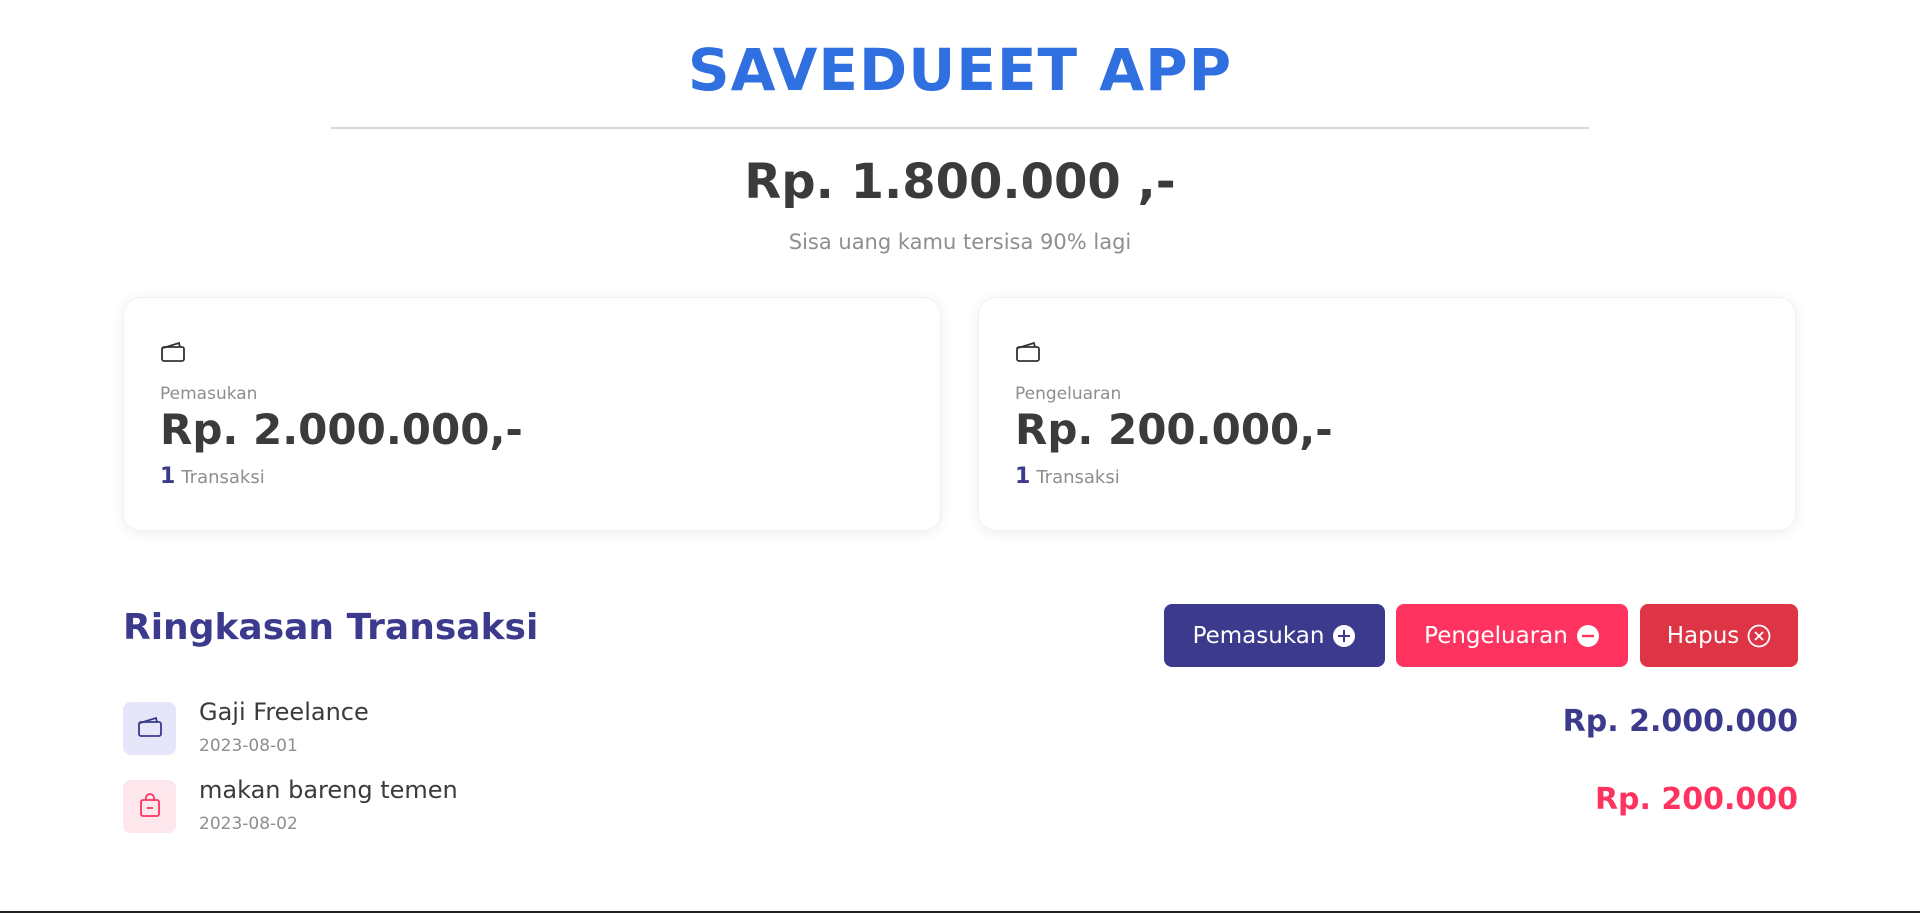  I want to click on income-card-label: Pemasukan, so click(209, 394).